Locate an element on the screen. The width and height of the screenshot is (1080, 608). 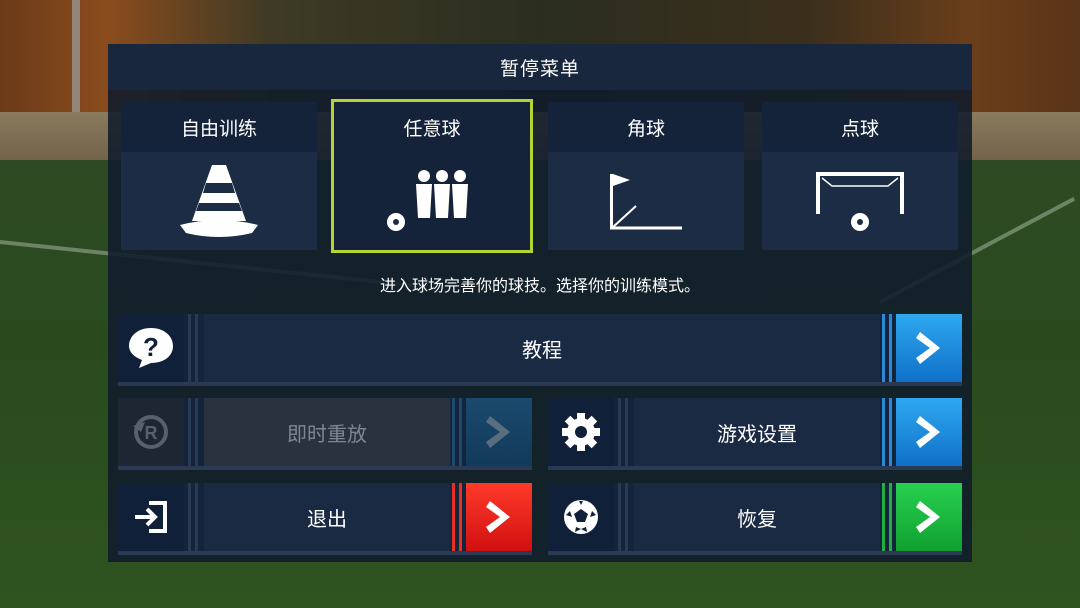
gear-icon is located at coordinates (581, 432).